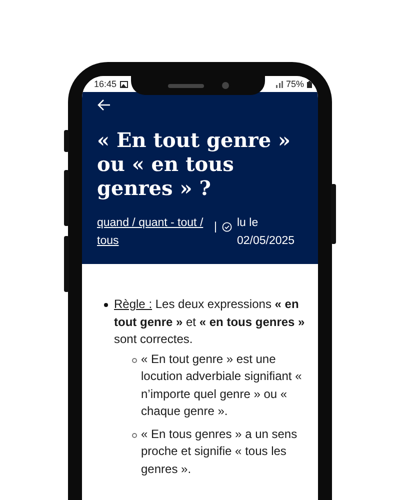  What do you see at coordinates (219, 452) in the screenshot?
I see `list-text: « En tous genres » a un sens proche et signifie « tous les genres ».` at bounding box center [219, 452].